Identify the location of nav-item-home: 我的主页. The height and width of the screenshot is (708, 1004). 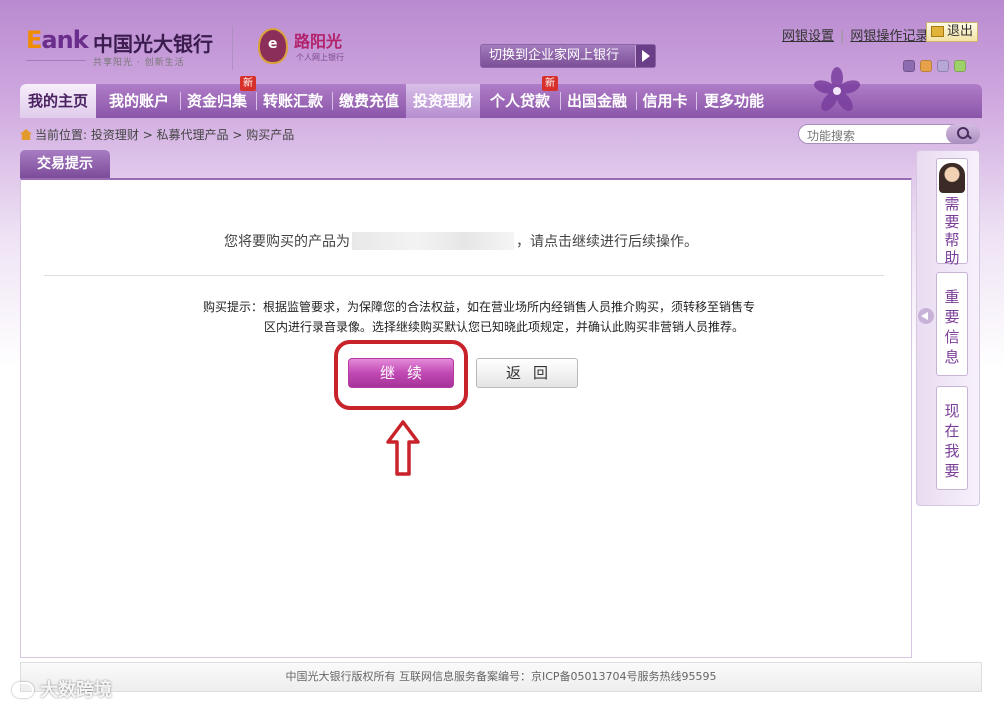
(58, 101).